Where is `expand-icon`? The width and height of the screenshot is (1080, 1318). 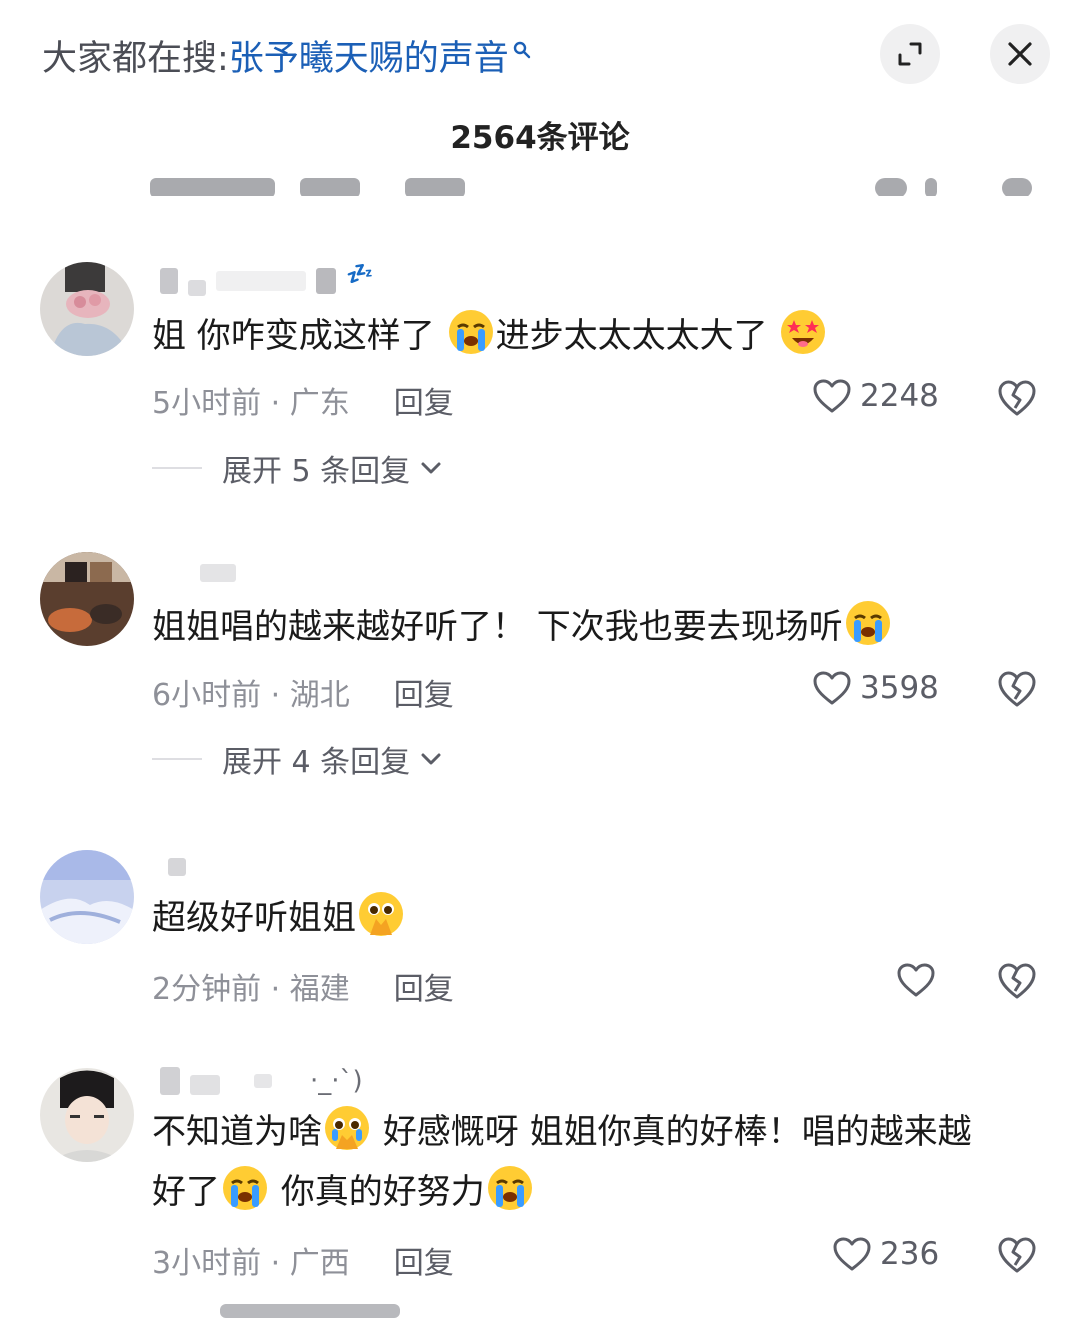 expand-icon is located at coordinates (910, 54).